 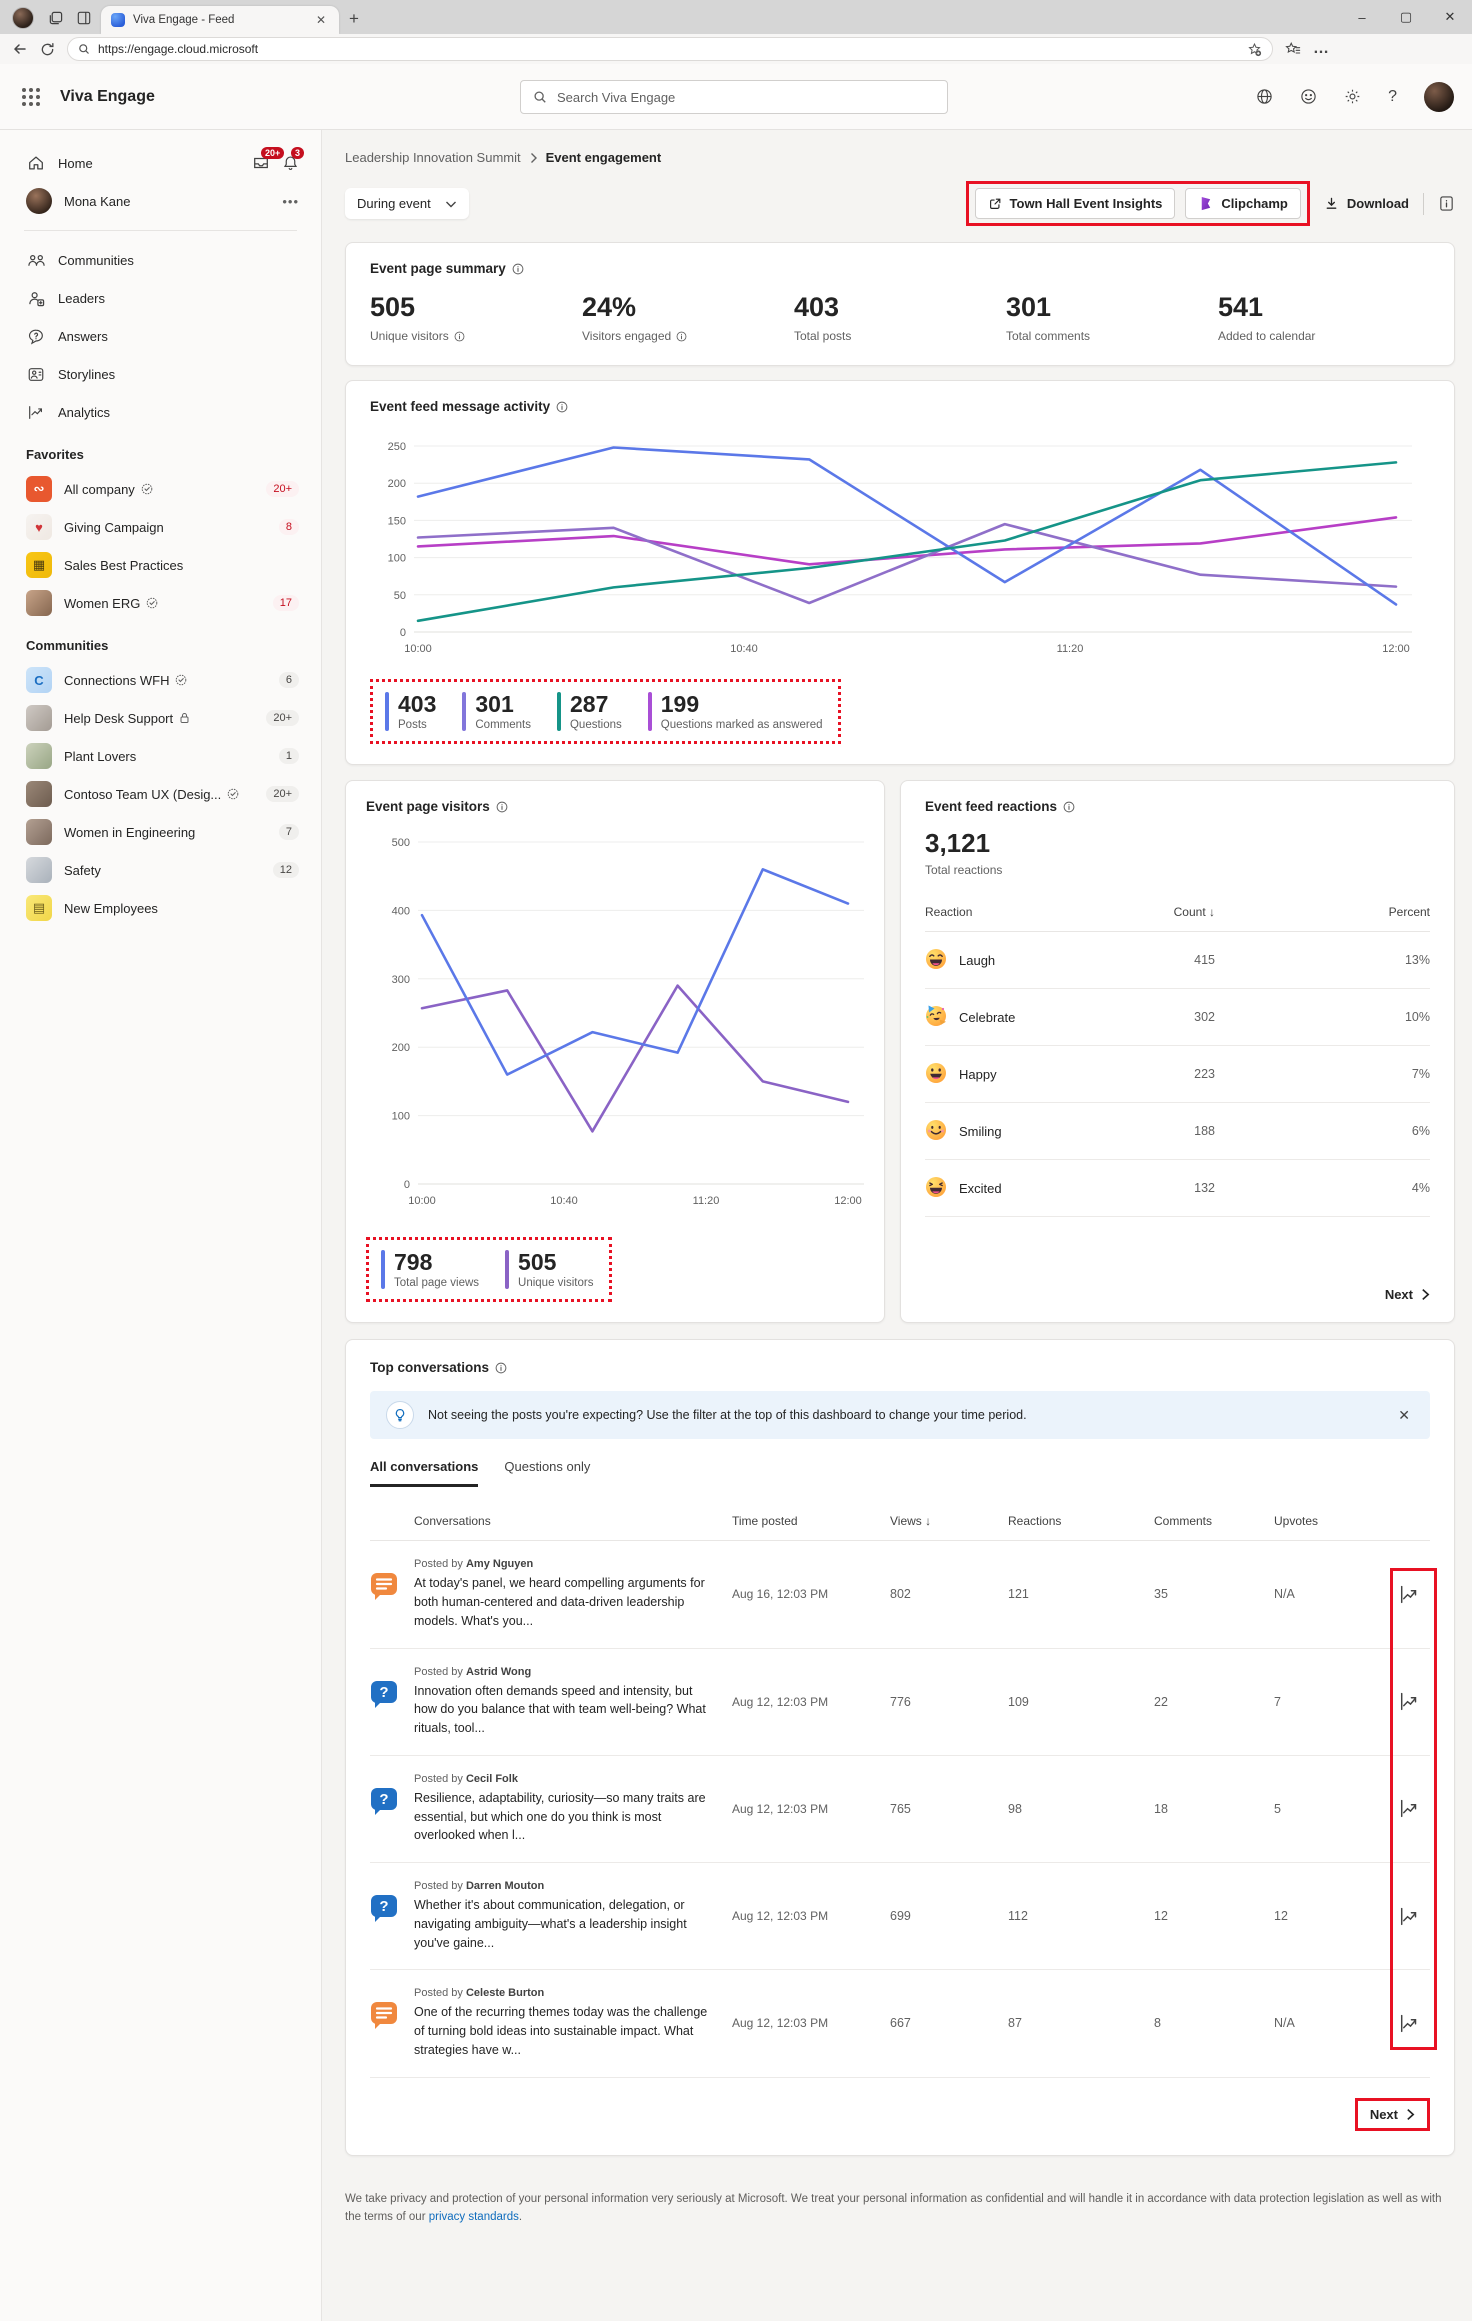 What do you see at coordinates (1081, 1521) in the screenshot?
I see `col-reactions: Reactions` at bounding box center [1081, 1521].